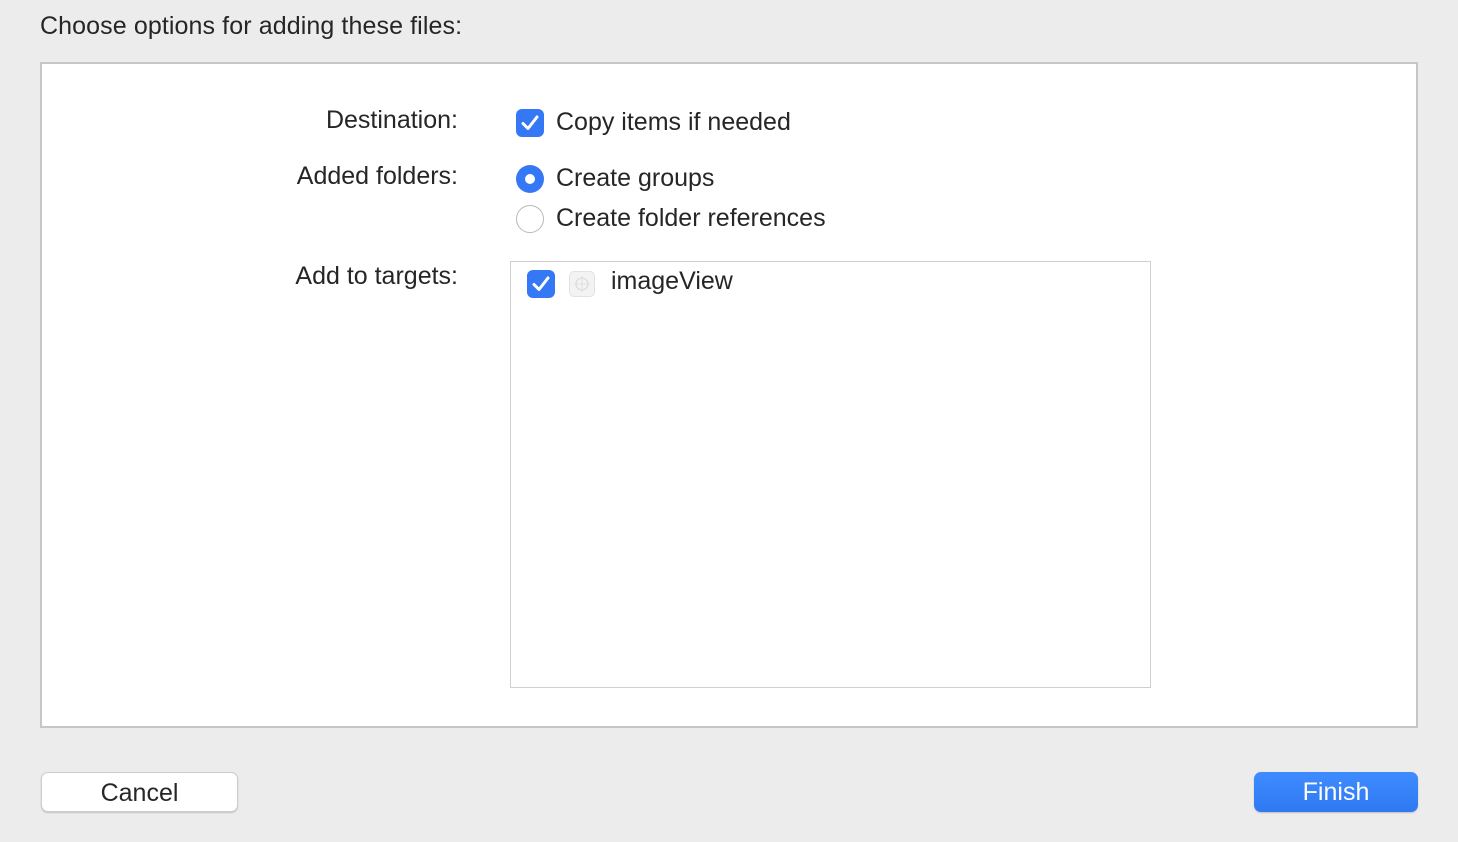 This screenshot has height=842, width=1458. I want to click on destination-label: Destination:, so click(391, 120).